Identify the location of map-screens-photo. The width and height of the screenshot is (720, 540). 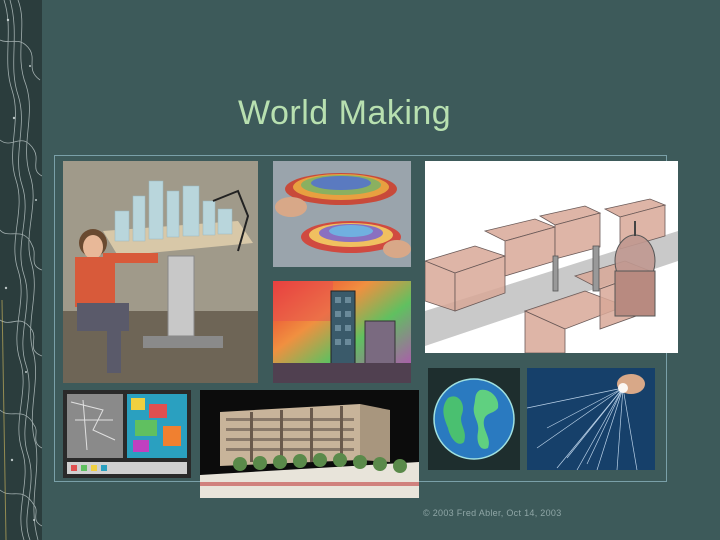
(127, 434).